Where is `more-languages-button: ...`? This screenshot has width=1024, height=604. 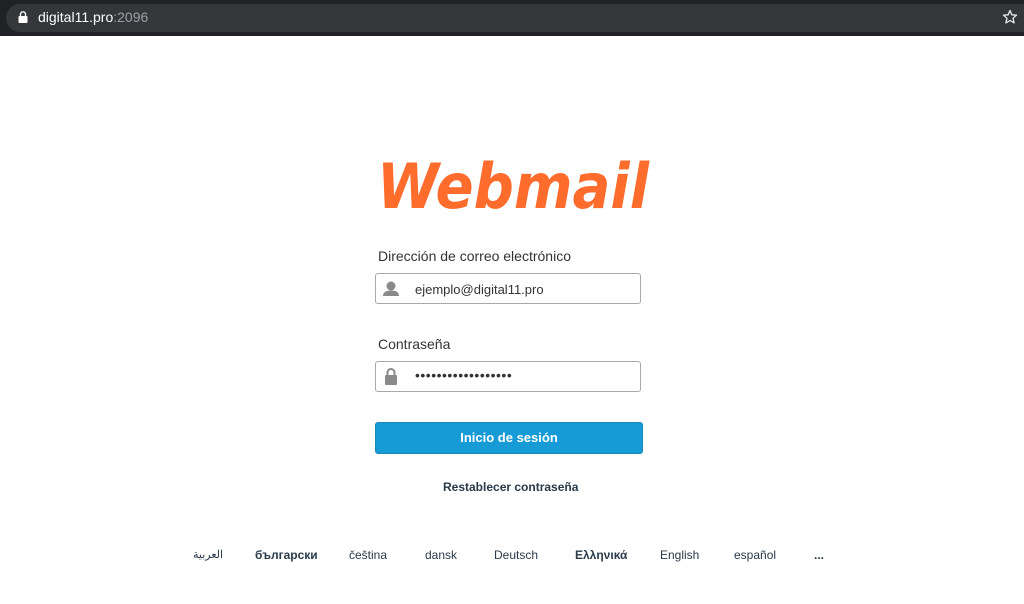 more-languages-button: ... is located at coordinates (819, 555).